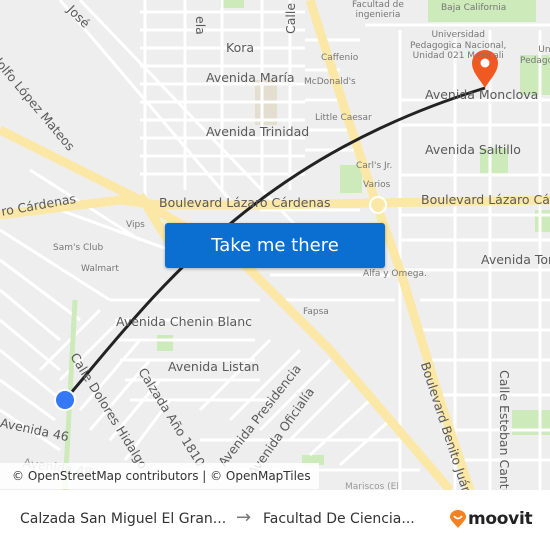  Describe the element at coordinates (65, 400) in the screenshot. I see `origin-marker` at that location.